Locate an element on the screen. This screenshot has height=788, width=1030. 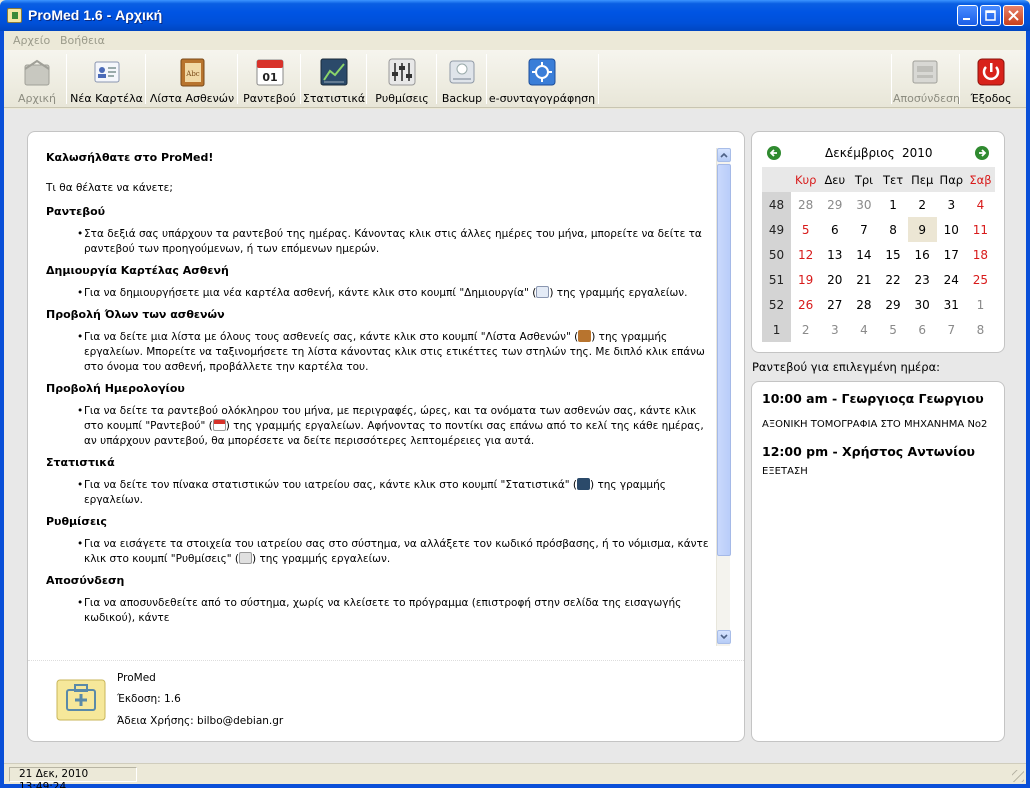
about-version: Έκδοση: 1.6 is located at coordinates (149, 699).